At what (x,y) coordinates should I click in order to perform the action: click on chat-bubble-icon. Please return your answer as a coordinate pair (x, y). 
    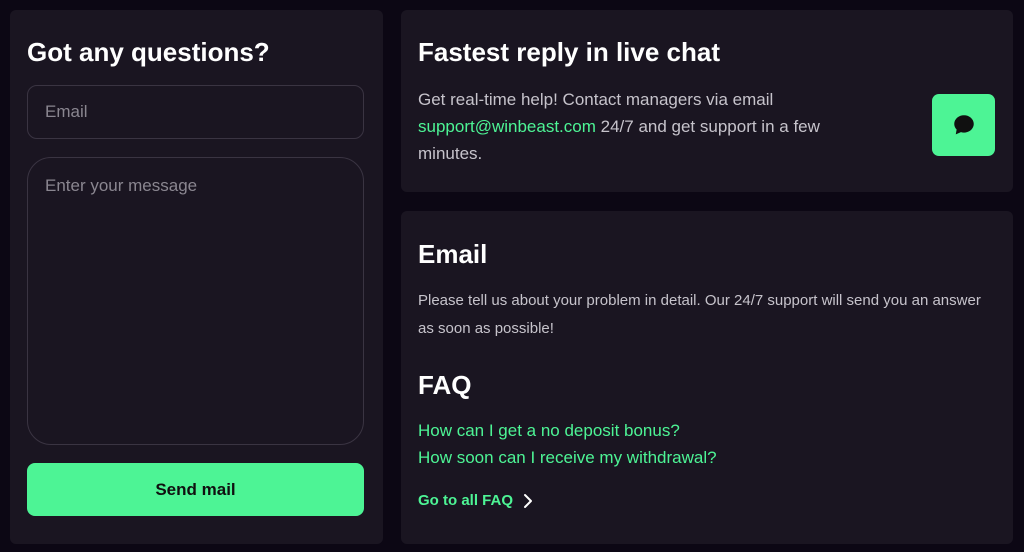
    Looking at the image, I should click on (963, 125).